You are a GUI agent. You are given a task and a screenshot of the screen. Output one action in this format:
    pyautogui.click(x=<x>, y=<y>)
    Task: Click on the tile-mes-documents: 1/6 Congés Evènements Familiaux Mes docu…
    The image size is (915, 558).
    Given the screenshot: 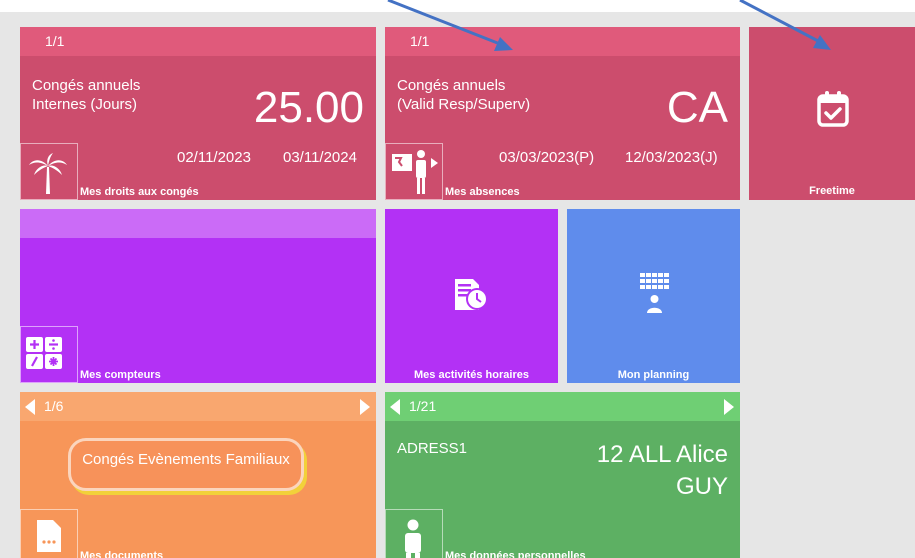 What is the action you would take?
    pyautogui.click(x=198, y=475)
    